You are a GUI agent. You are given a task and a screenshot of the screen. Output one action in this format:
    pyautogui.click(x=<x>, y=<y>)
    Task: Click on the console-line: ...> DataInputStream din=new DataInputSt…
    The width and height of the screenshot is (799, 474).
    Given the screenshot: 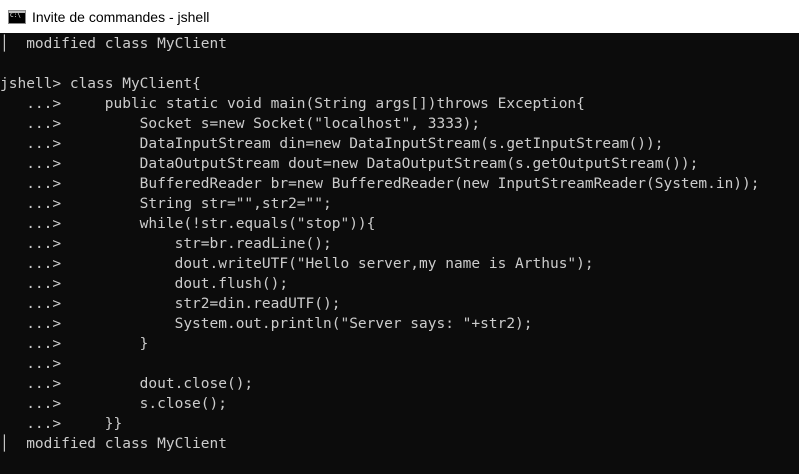 What is the action you would take?
    pyautogui.click(x=332, y=144)
    